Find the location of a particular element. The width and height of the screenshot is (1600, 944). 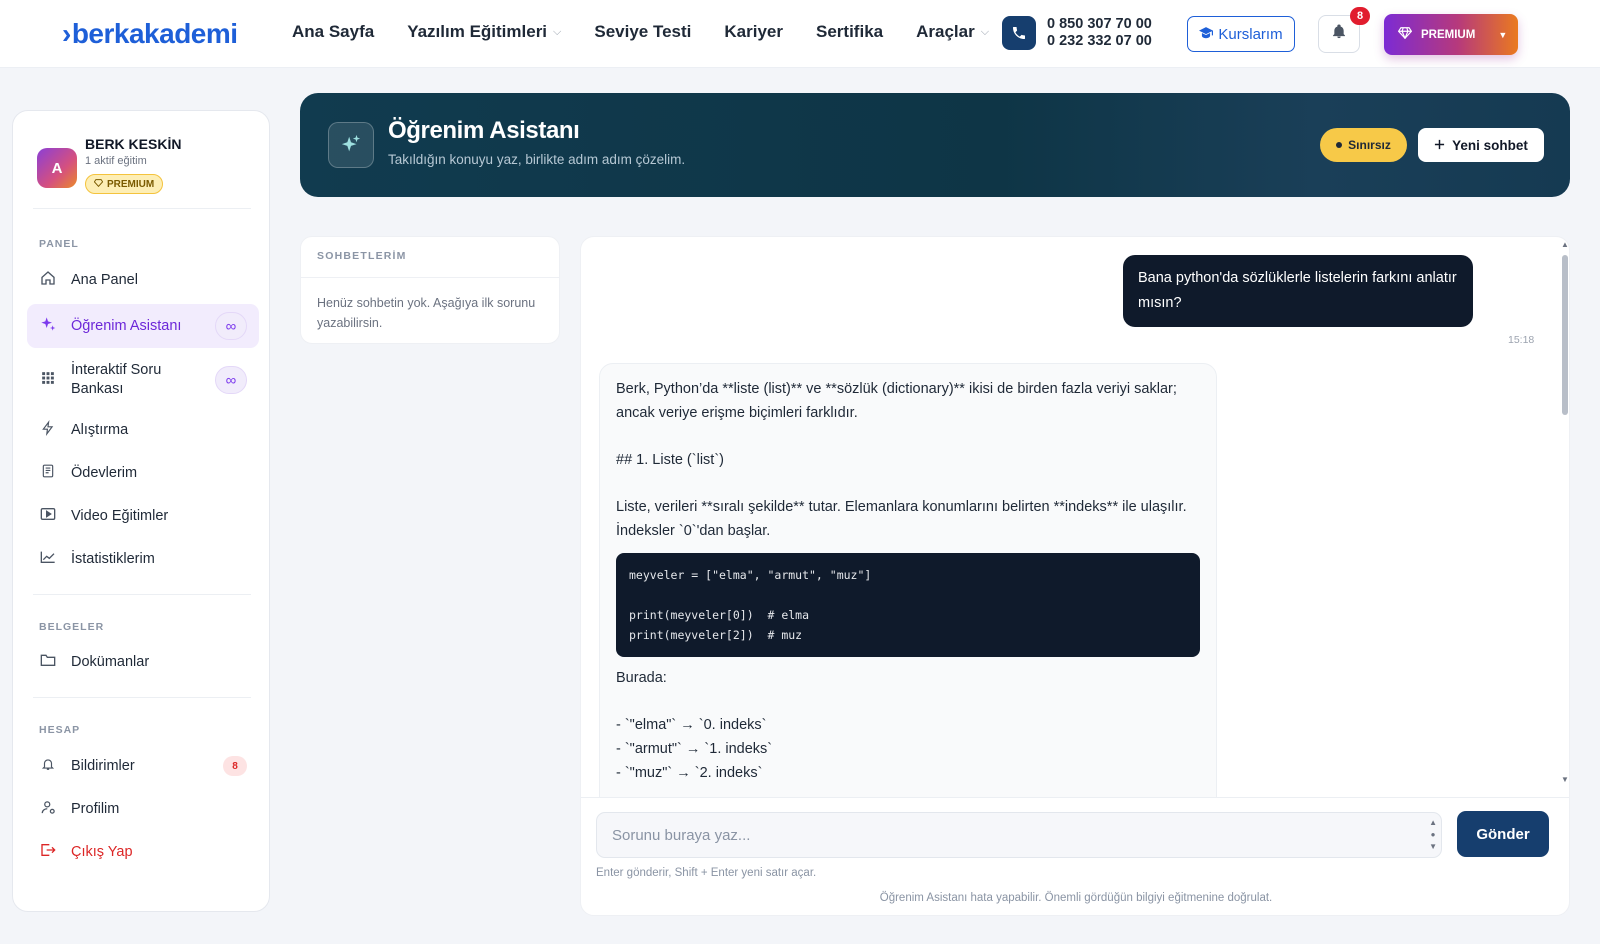

logo-mark: › is located at coordinates (66, 33).